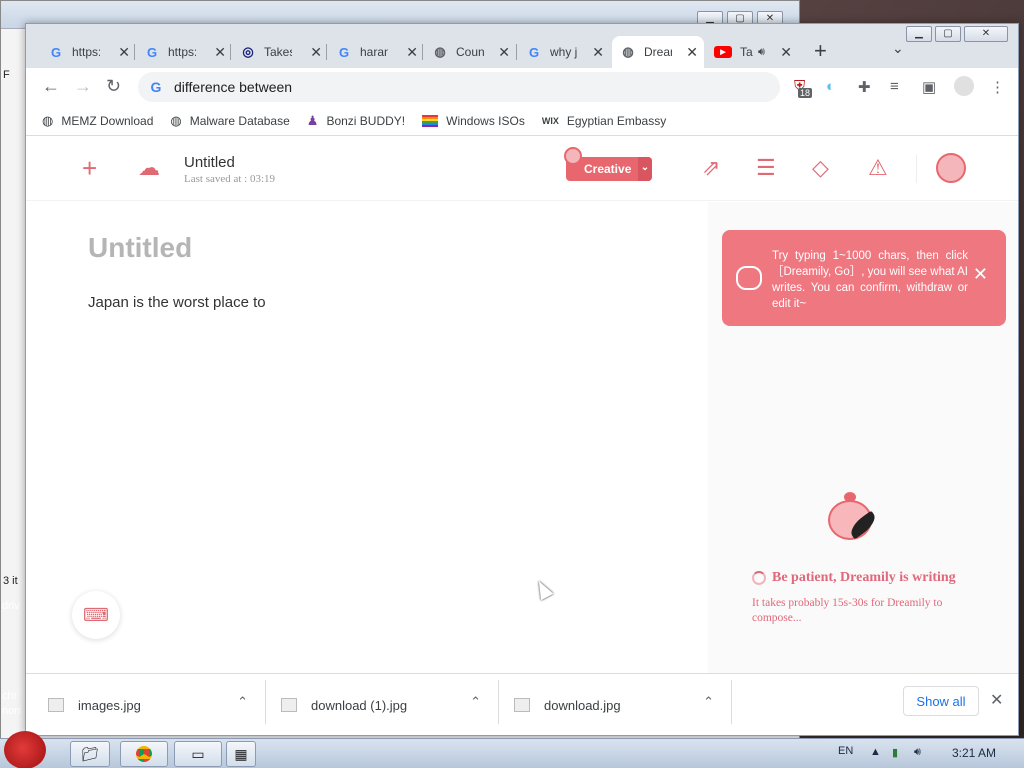  Describe the element at coordinates (229, 121) in the screenshot. I see `bookmark-malware-database: ◍ Malware Database` at that location.